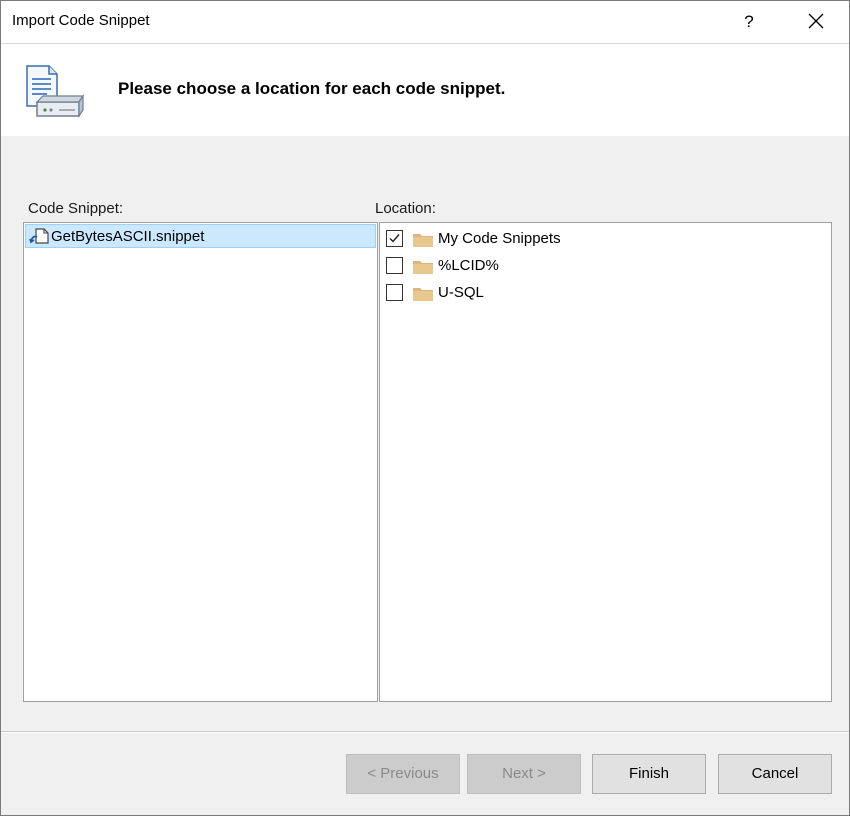 The image size is (850, 816). I want to click on snippet-item-getbytesascii: GetBytesASCII.snippet, so click(200, 236).